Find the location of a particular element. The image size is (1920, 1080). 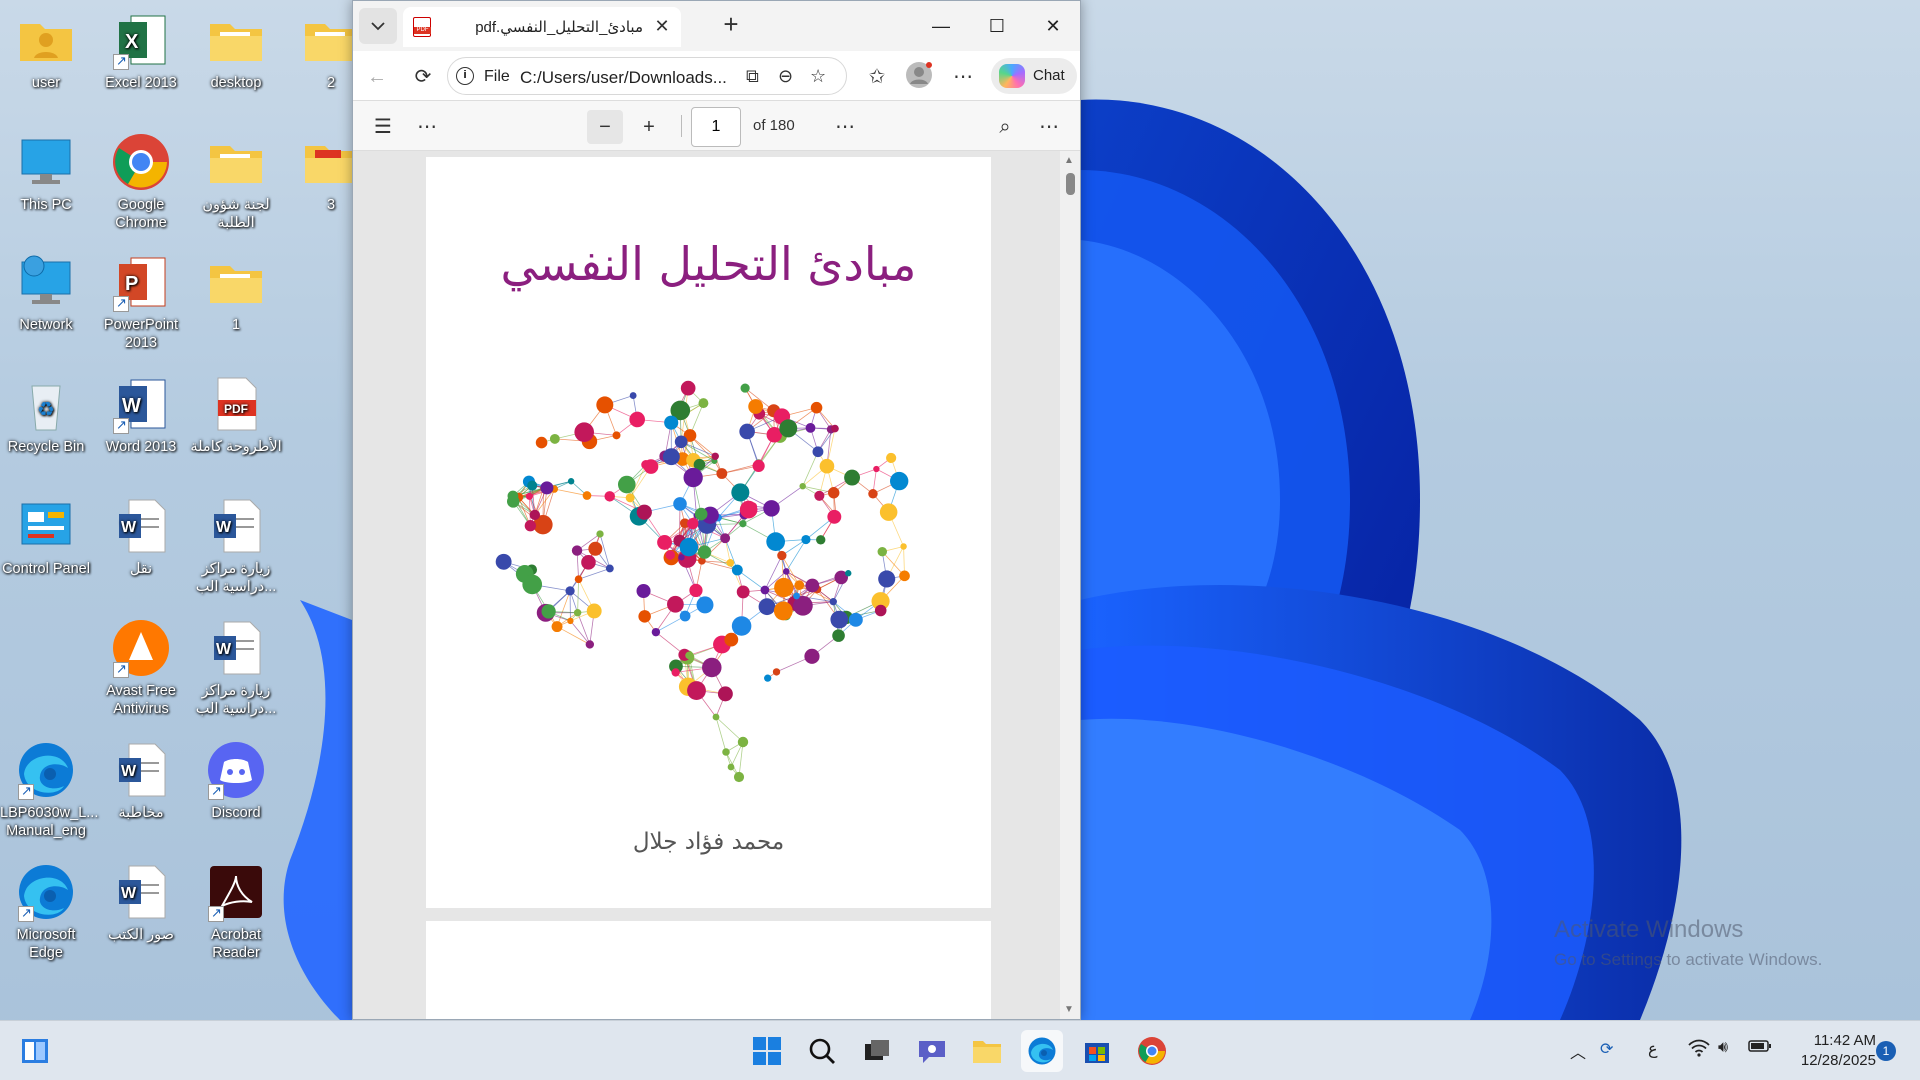

battery-icon is located at coordinates (1760, 1048).